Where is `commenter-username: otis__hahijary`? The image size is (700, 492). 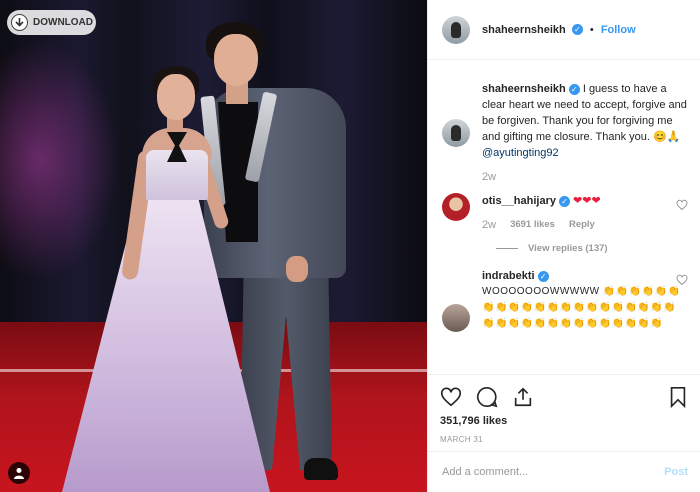
commenter-username: otis__hahijary is located at coordinates (519, 201).